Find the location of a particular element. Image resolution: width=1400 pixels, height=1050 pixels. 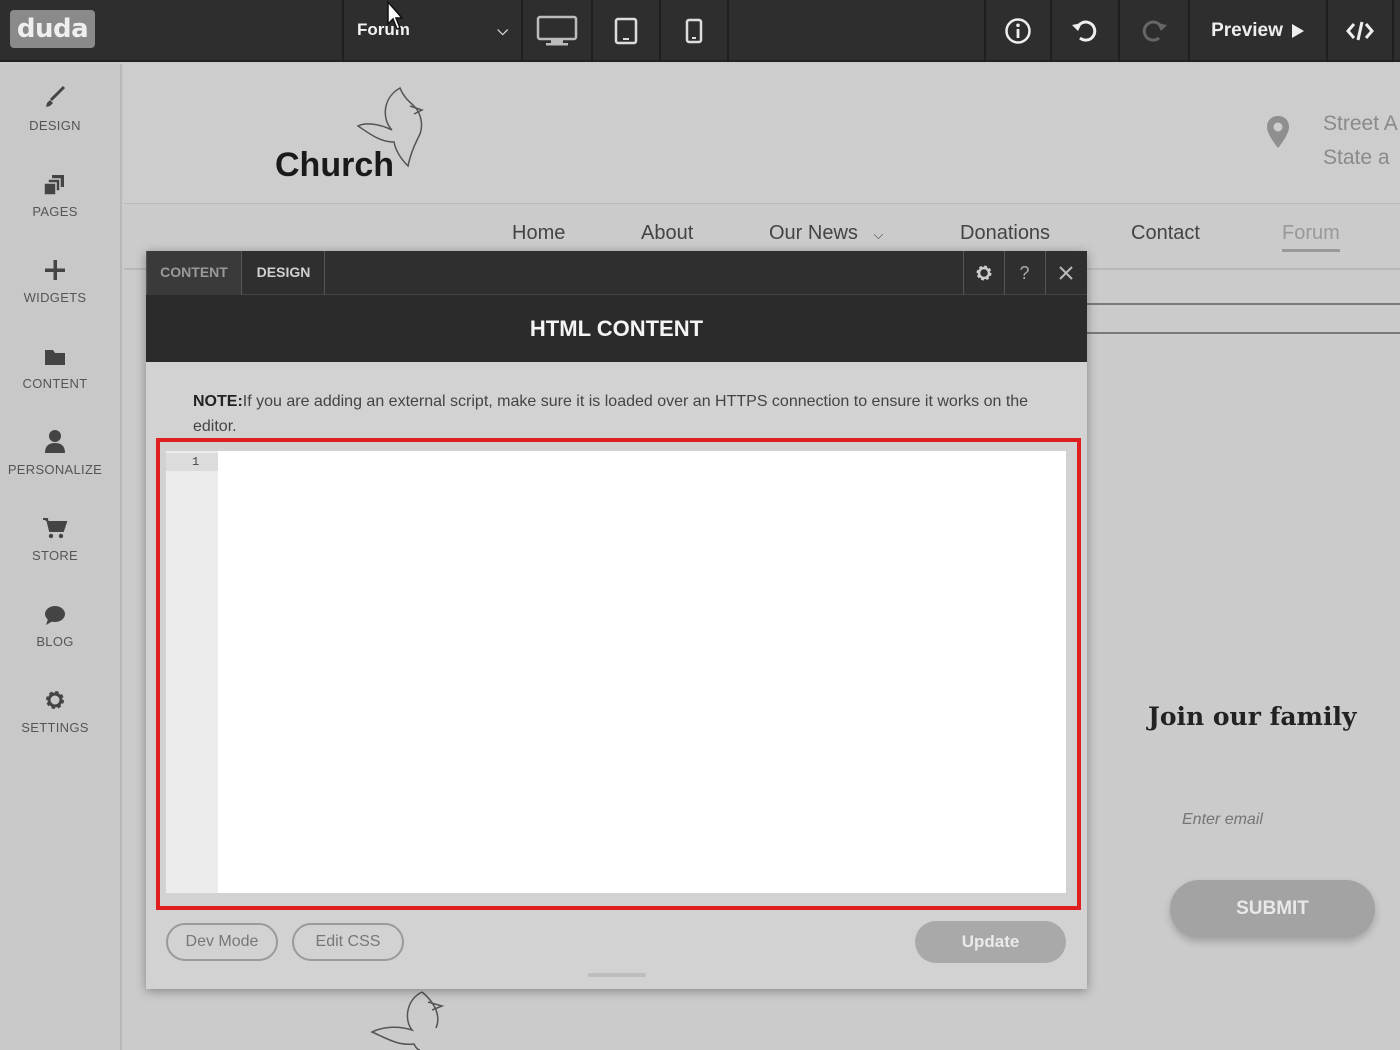

chat-icon is located at coordinates (55, 615).